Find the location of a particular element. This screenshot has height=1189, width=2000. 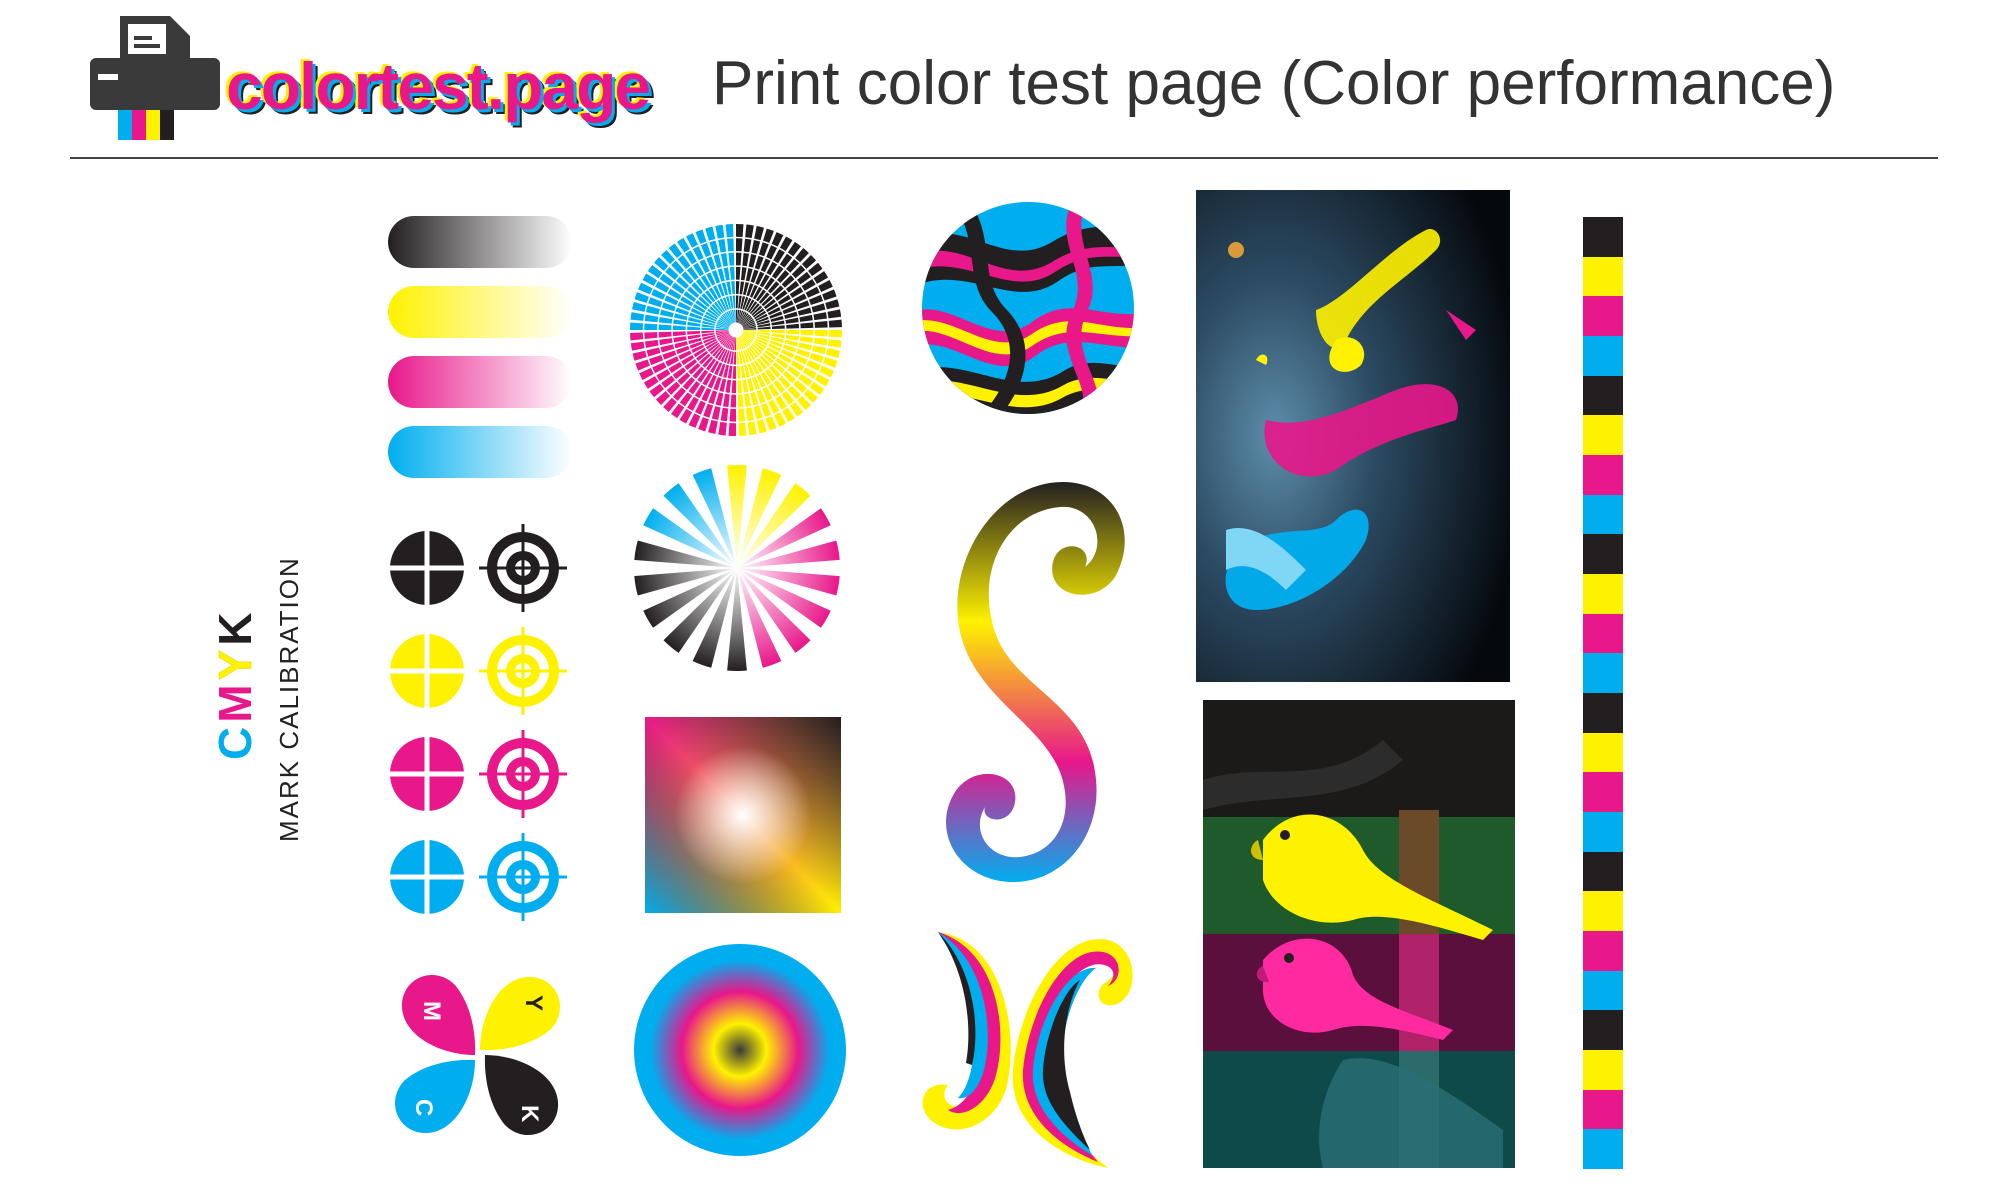

spoke-color-wheel is located at coordinates (737, 568).